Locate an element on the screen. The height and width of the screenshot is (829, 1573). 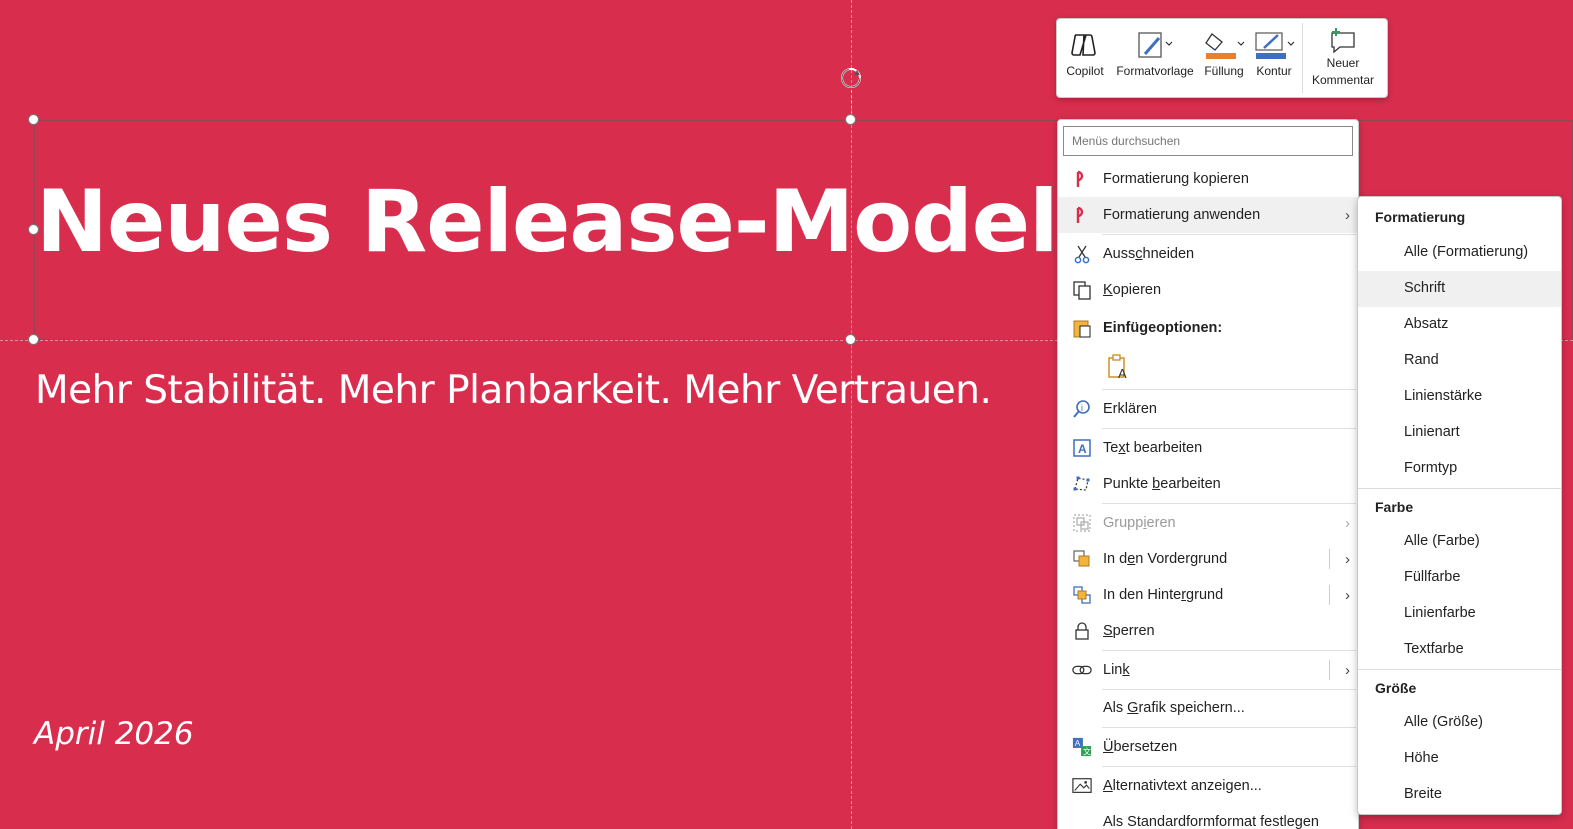
menu-label: Einfügeoptionen: is located at coordinates (1163, 328).